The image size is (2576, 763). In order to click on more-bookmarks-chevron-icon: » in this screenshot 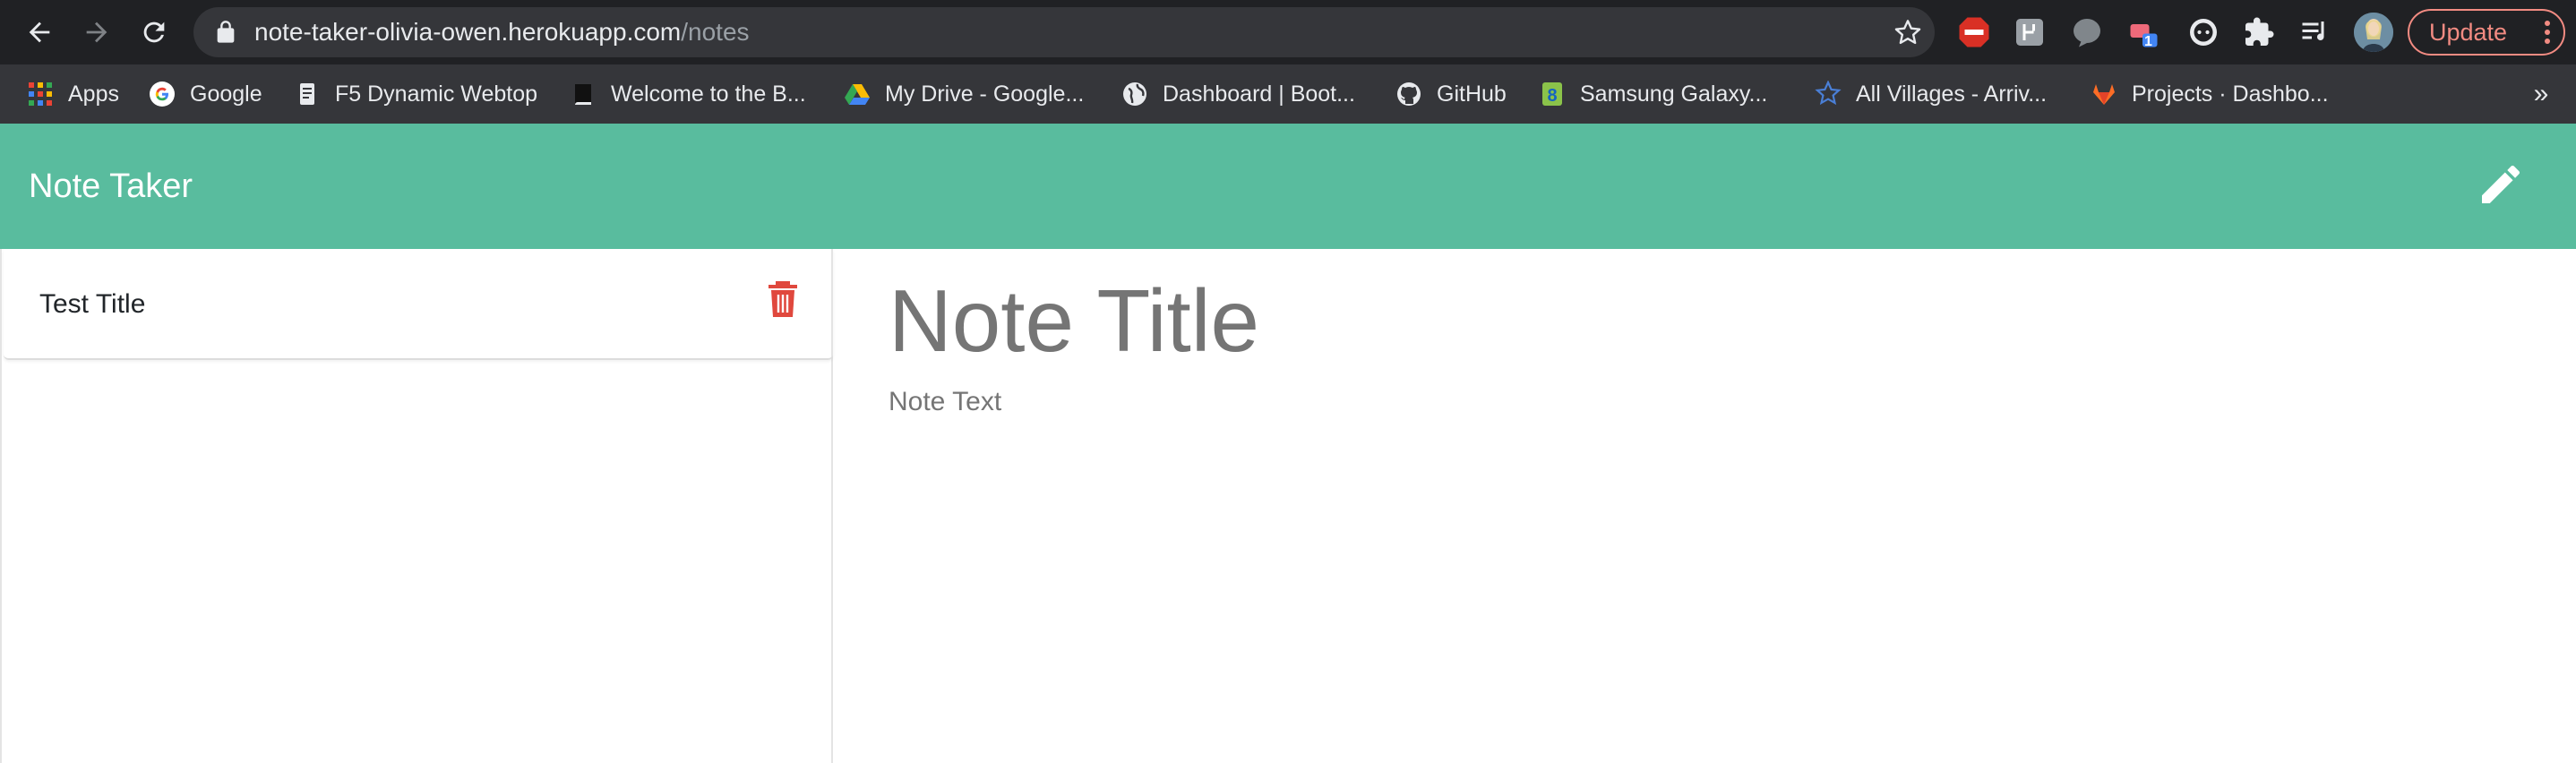, I will do `click(2541, 94)`.